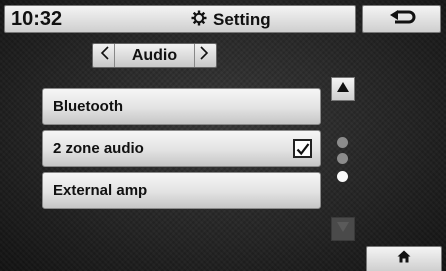 Image resolution: width=446 pixels, height=271 pixels. What do you see at coordinates (181, 148) in the screenshot?
I see `list-item-2-zone-audio: 2 zone audio` at bounding box center [181, 148].